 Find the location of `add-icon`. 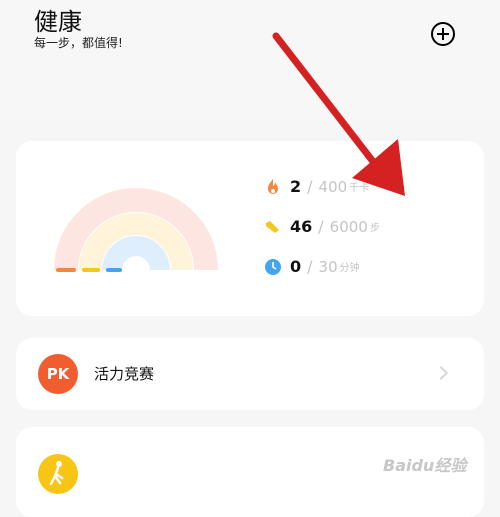

add-icon is located at coordinates (443, 34).